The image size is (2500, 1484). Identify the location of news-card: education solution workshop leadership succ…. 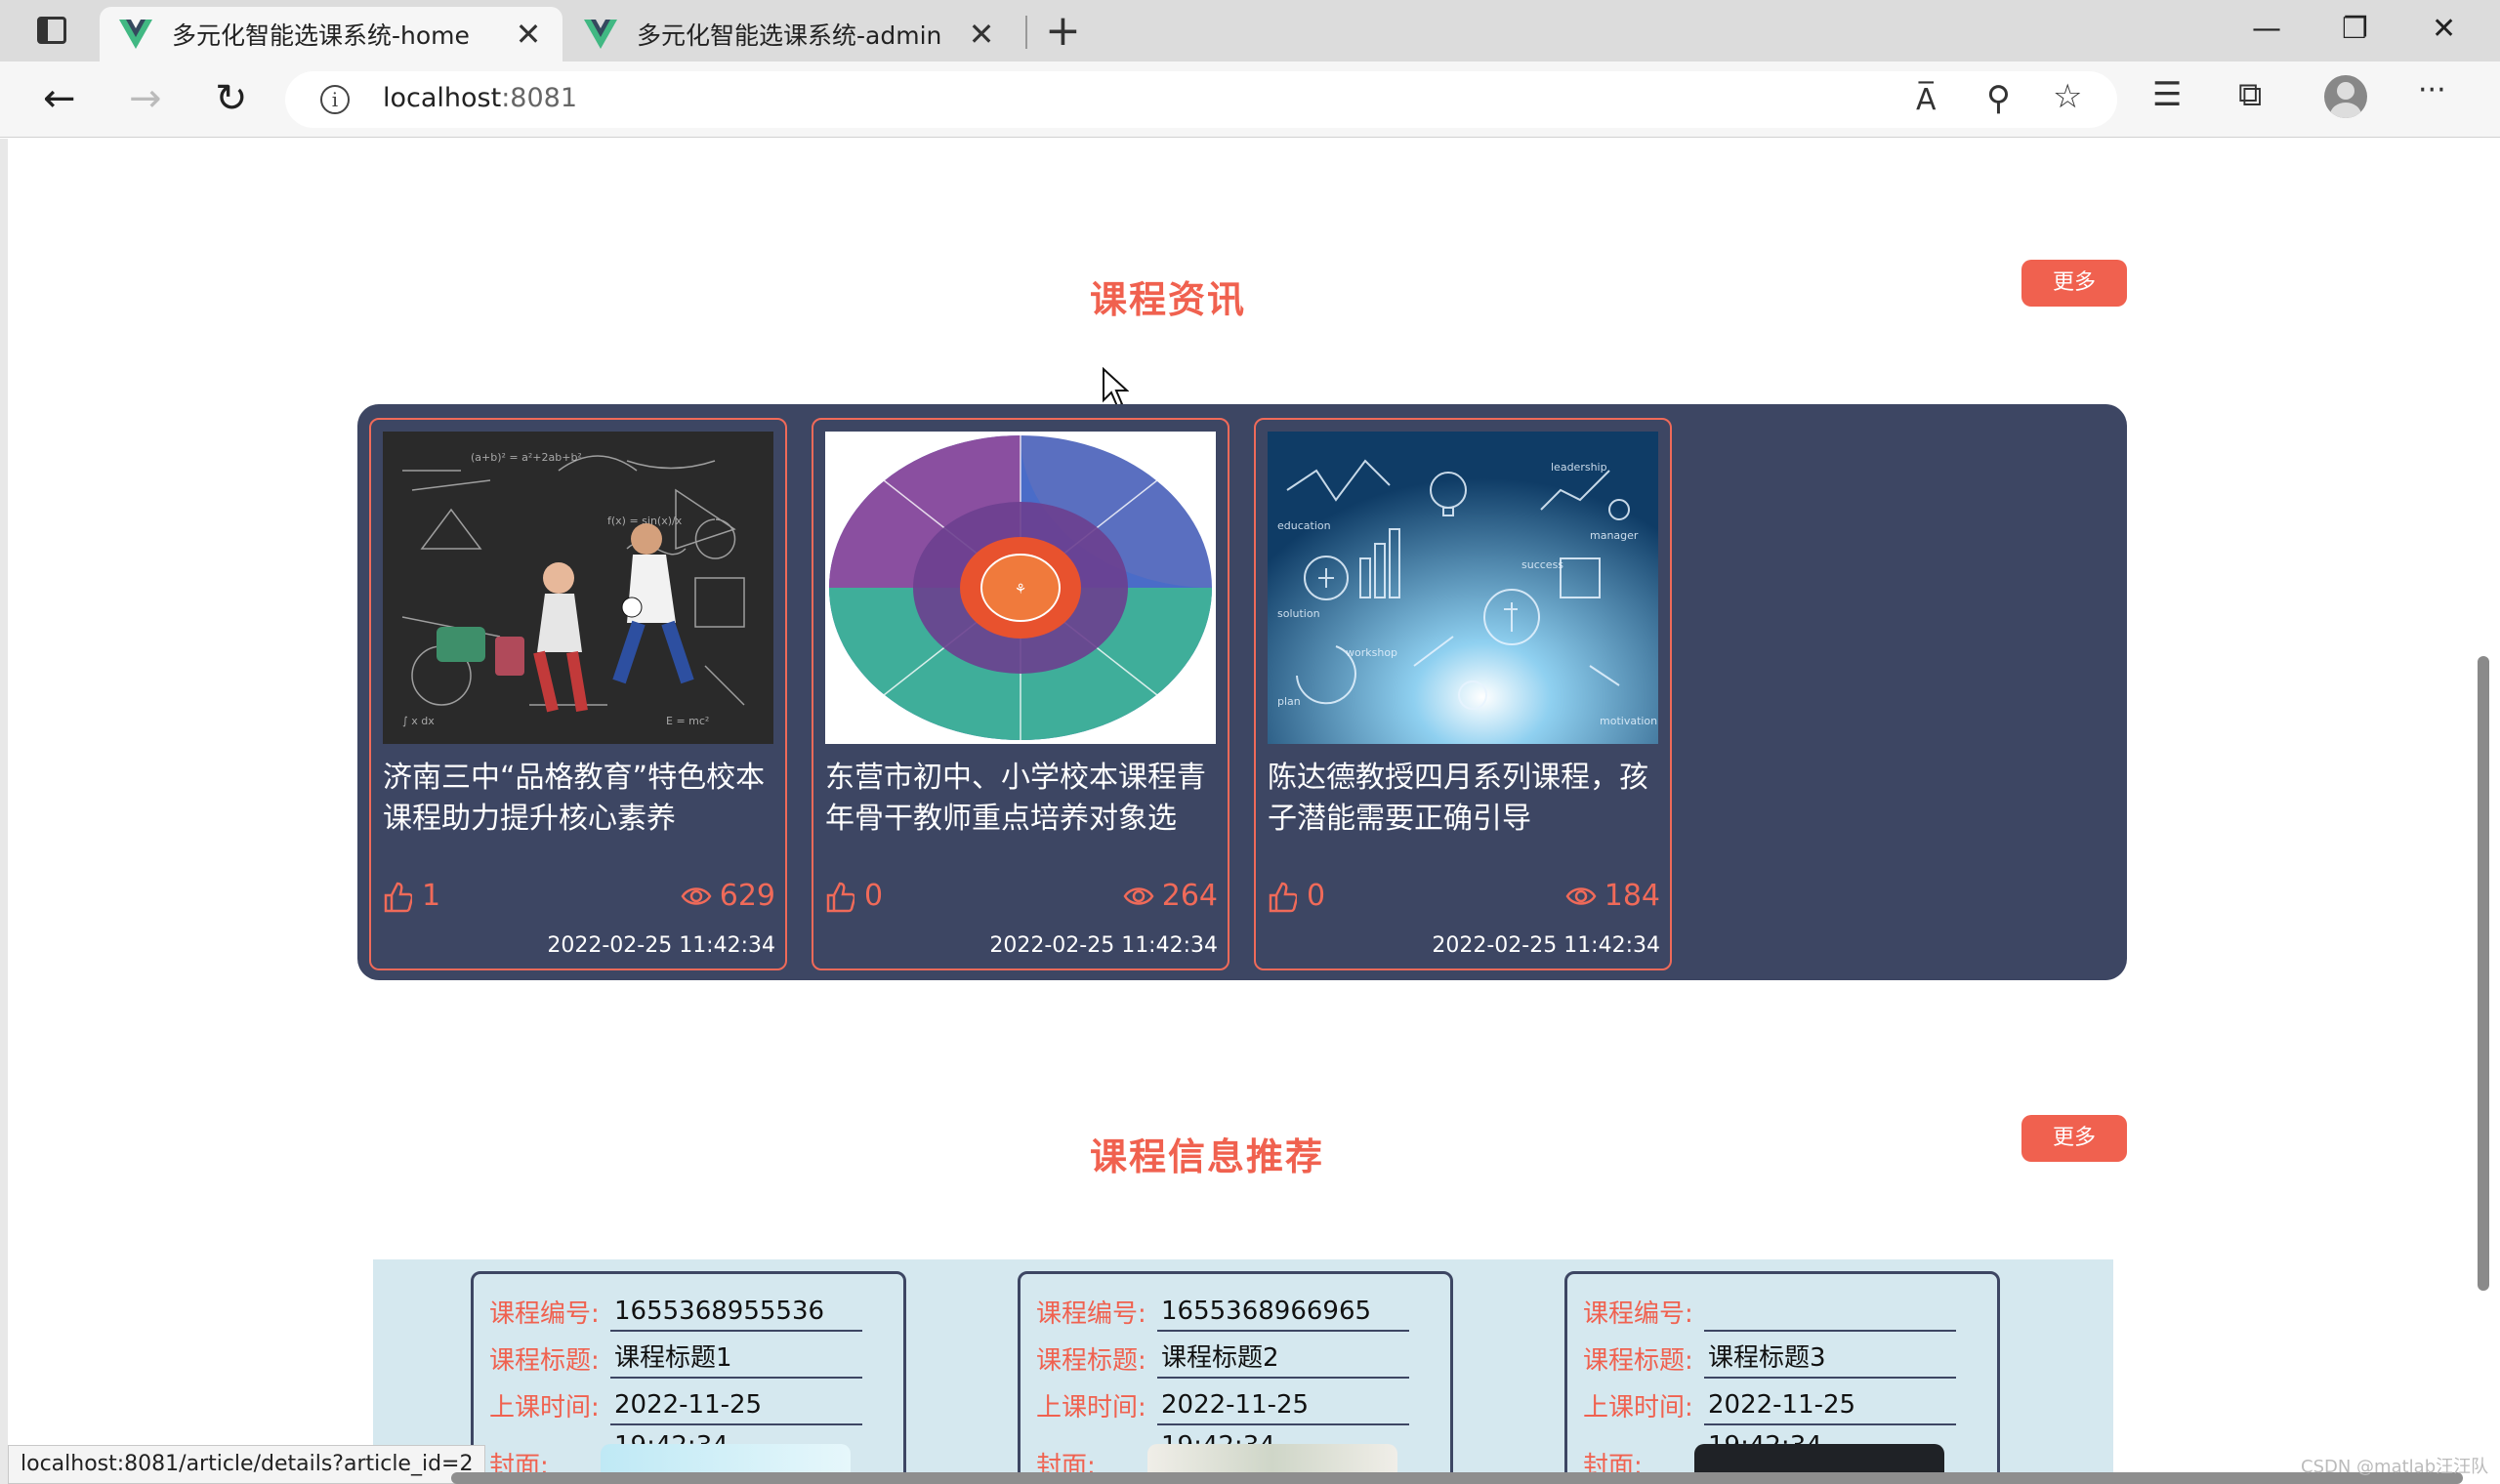
(1463, 694).